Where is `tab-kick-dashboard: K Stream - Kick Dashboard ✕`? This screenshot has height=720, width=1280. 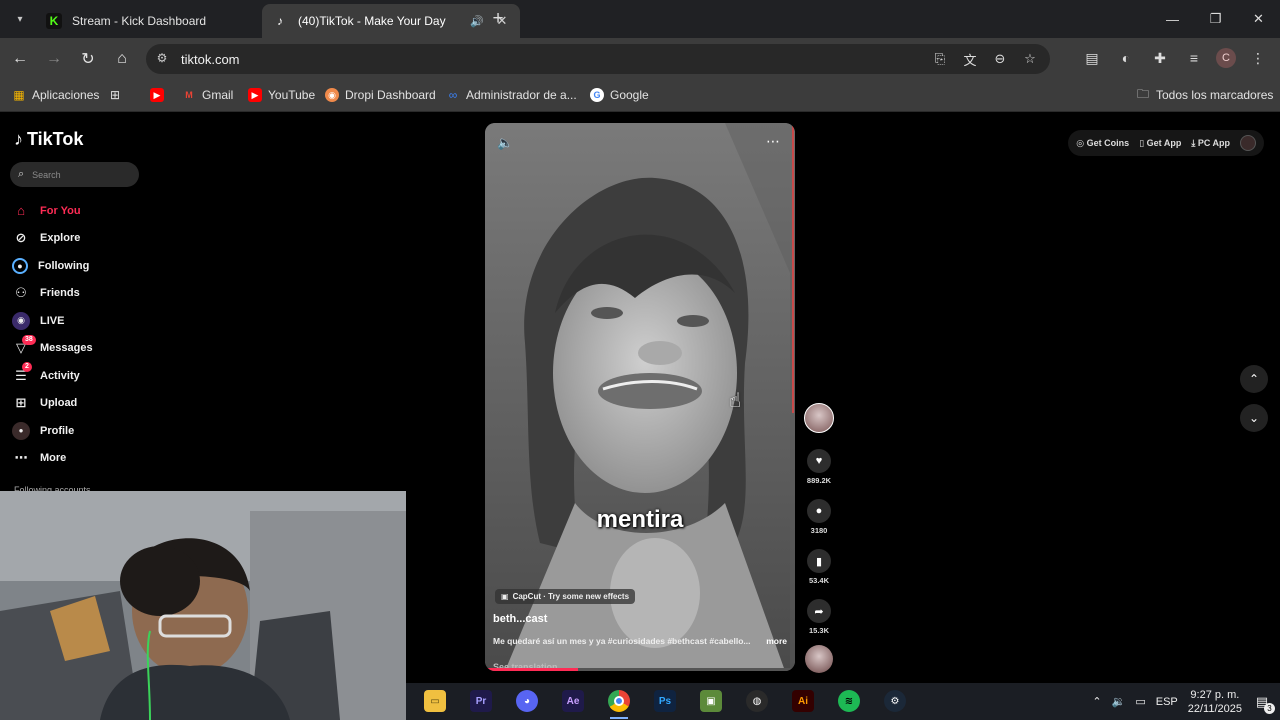
tab-kick-dashboard: K Stream - Kick Dashboard ✕ is located at coordinates (165, 21).